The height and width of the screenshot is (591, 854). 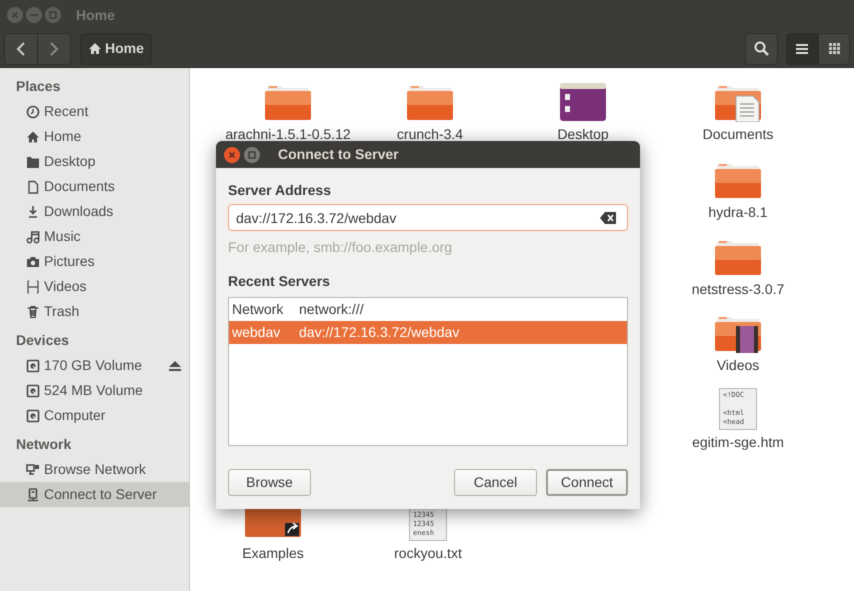 What do you see at coordinates (94, 261) in the screenshot?
I see `sidebar-item: Pictures` at bounding box center [94, 261].